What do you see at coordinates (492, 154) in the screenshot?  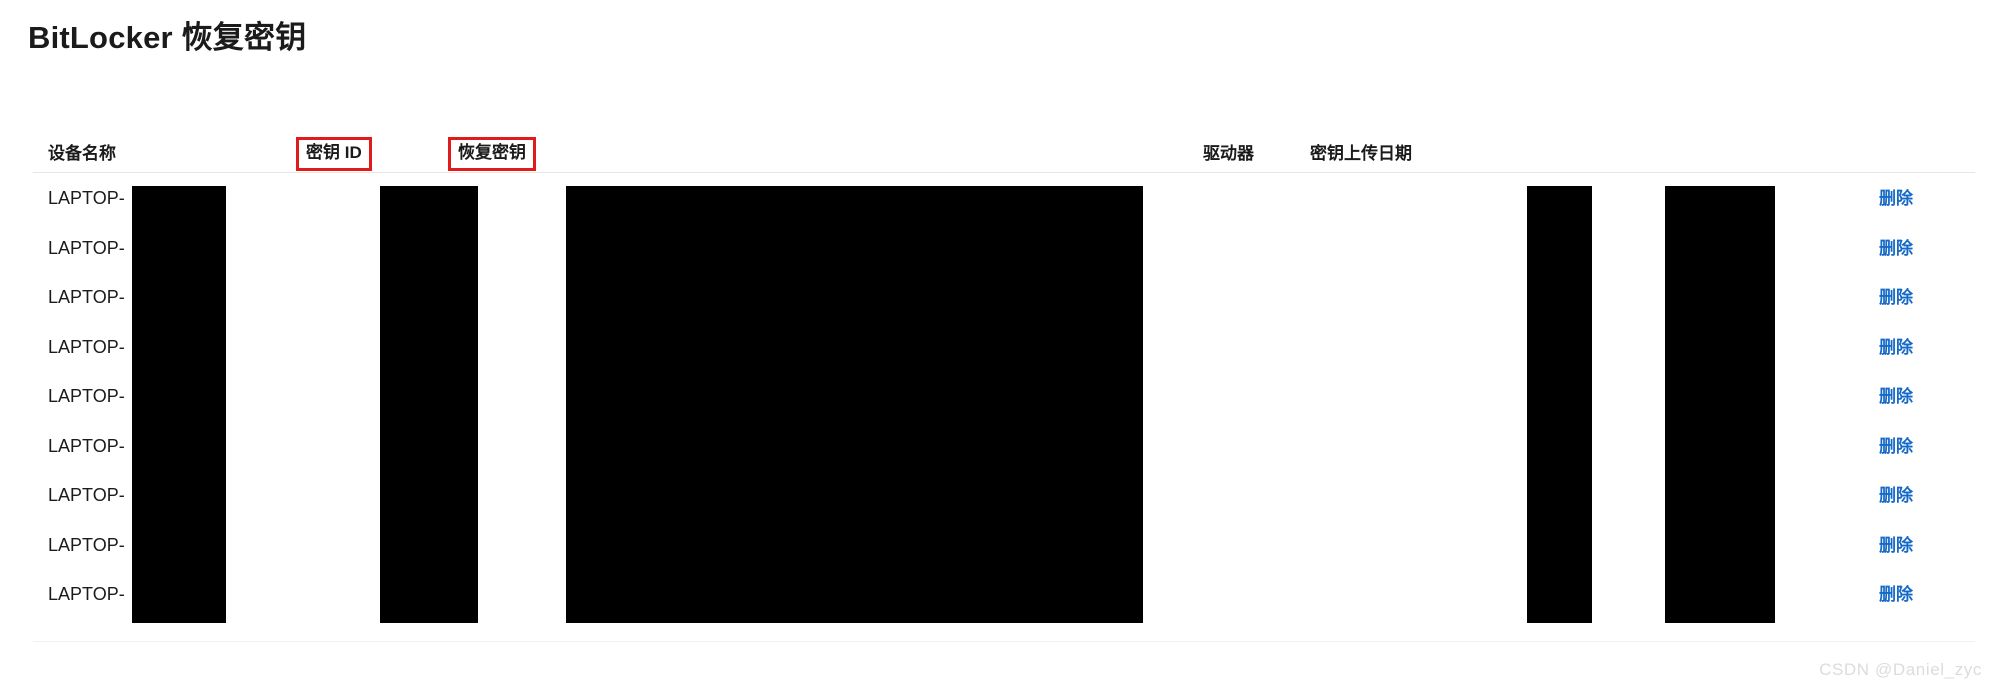 I see `column-header-recovery_key: 恢复密钥` at bounding box center [492, 154].